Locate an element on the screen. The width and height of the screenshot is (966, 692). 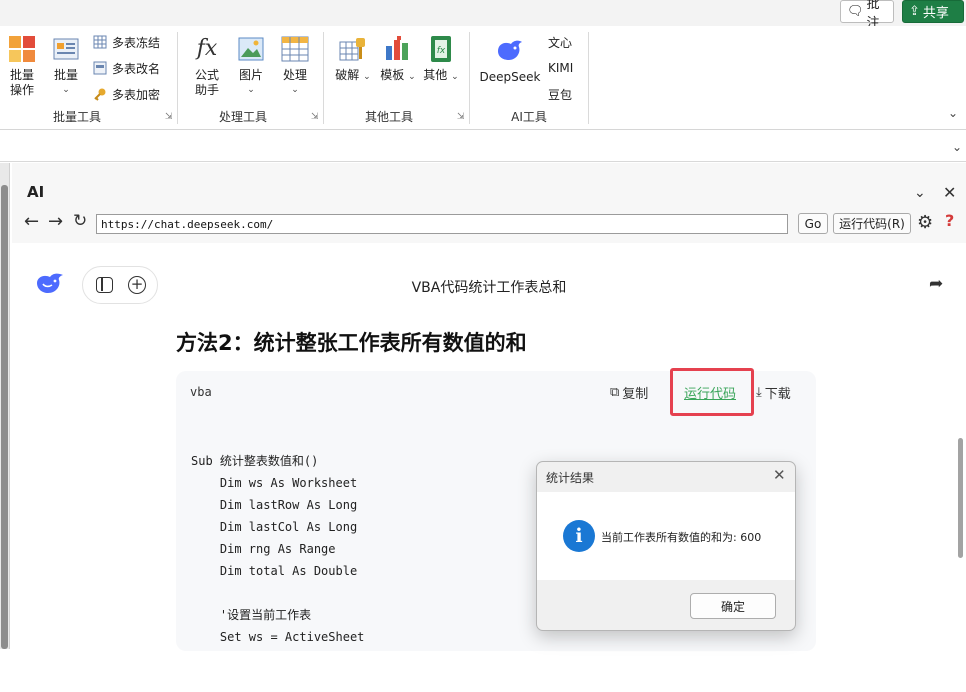
deepseek-label: DeepSeek is located at coordinates (510, 77).